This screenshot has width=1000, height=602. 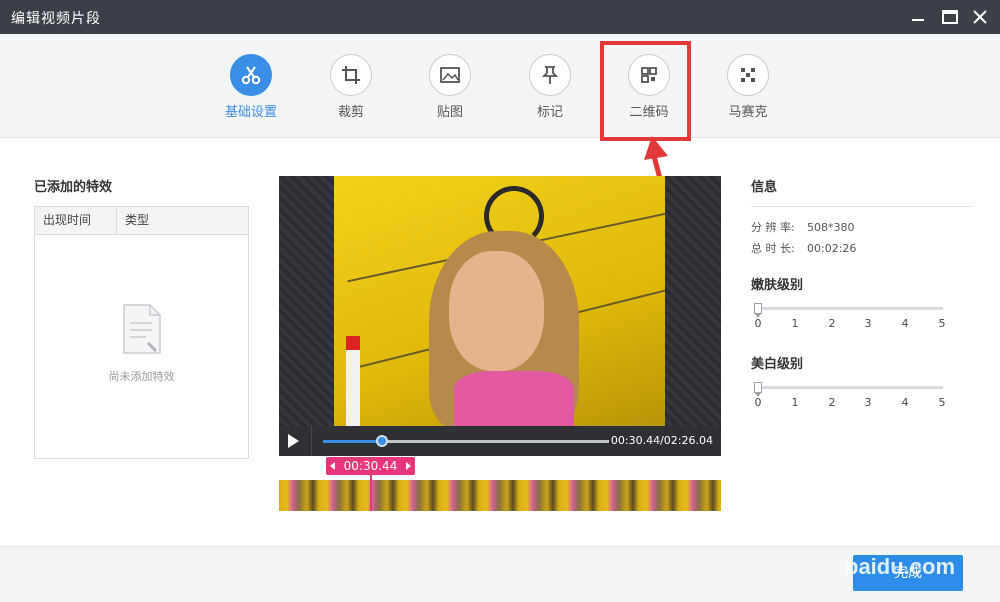 What do you see at coordinates (832, 248) in the screenshot?
I see `duration-value: 00:02:26` at bounding box center [832, 248].